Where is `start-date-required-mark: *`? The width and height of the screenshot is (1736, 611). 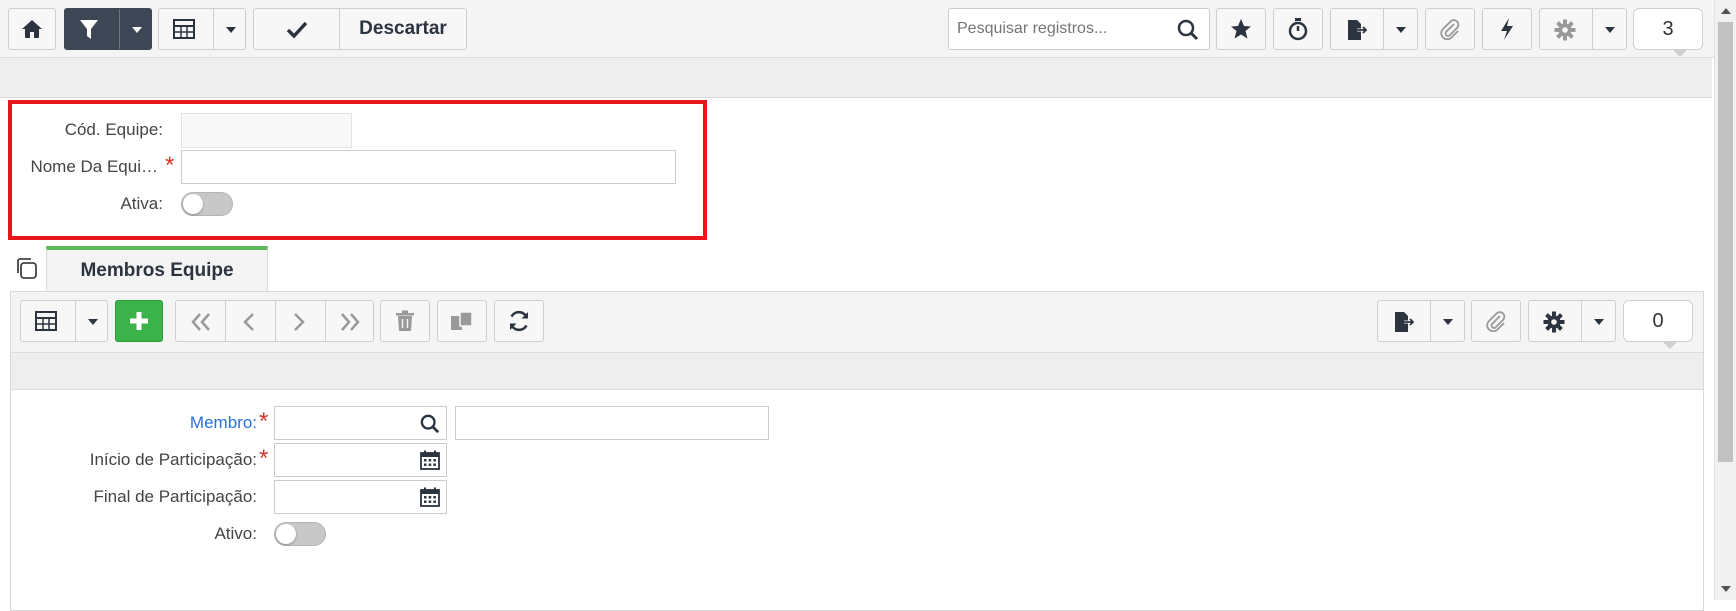
start-date-required-mark: * is located at coordinates (264, 458).